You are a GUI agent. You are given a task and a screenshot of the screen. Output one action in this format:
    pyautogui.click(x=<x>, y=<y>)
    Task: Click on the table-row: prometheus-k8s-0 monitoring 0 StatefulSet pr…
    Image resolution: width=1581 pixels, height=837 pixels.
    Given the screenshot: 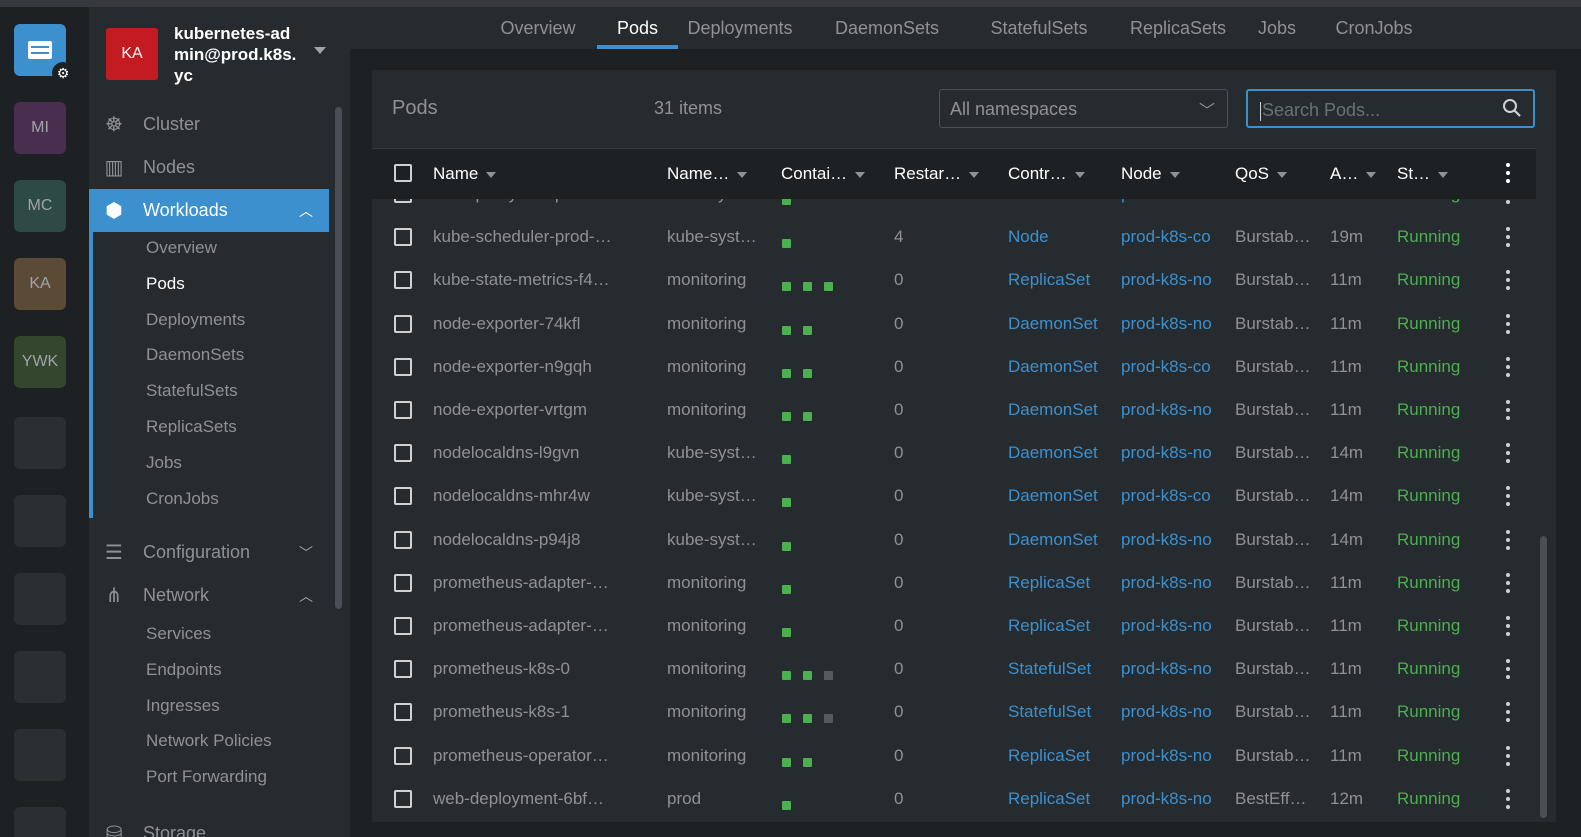 What is the action you would take?
    pyautogui.click(x=954, y=669)
    